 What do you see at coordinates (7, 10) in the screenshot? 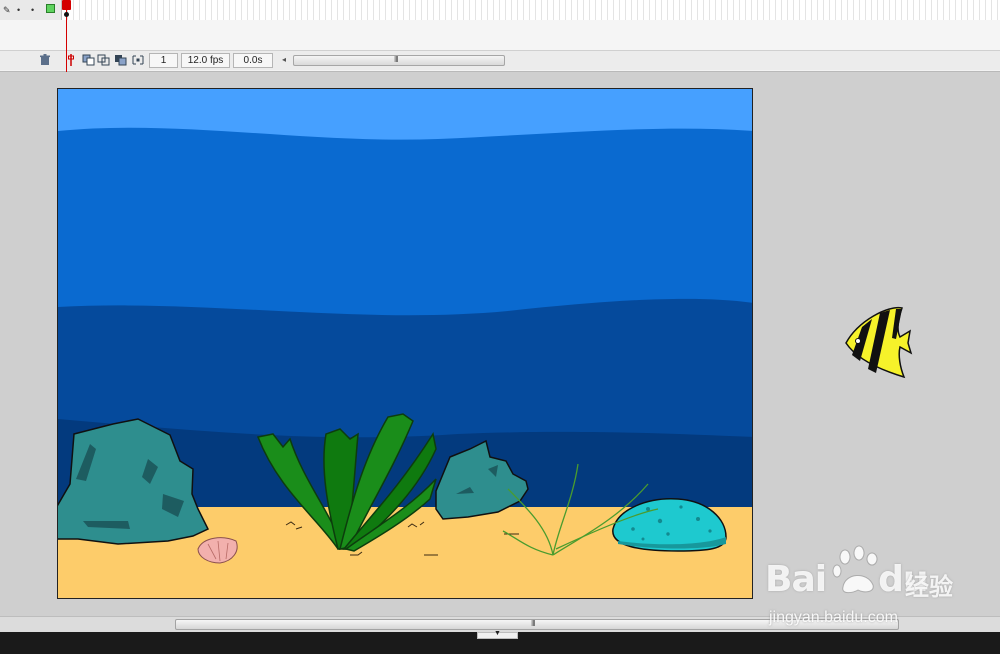
I see `pencil-icon: ✎` at bounding box center [7, 10].